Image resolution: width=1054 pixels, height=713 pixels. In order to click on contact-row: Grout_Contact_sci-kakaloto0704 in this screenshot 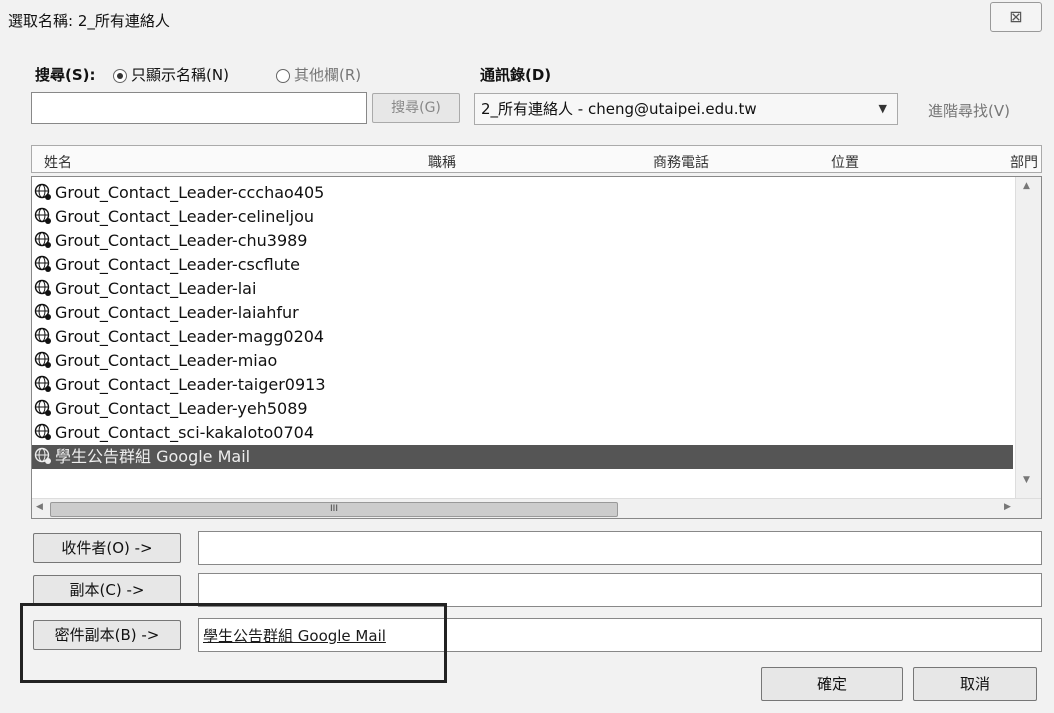, I will do `click(173, 433)`.